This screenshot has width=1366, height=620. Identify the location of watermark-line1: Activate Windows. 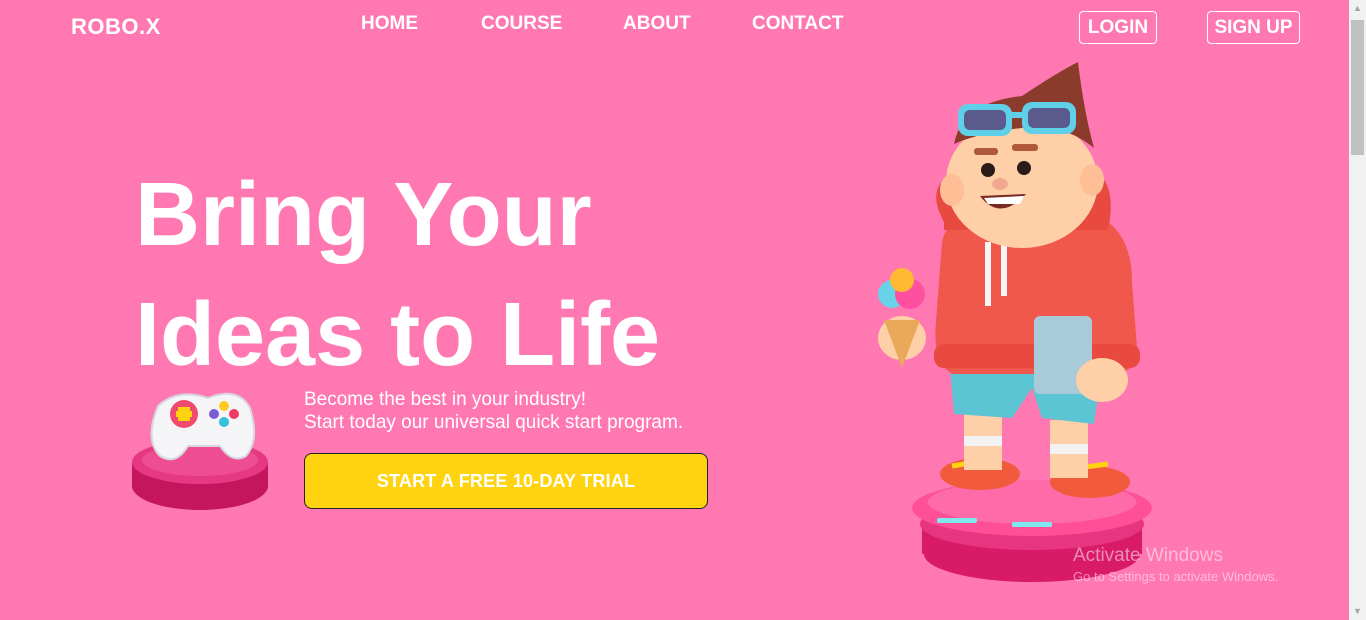
(1148, 555).